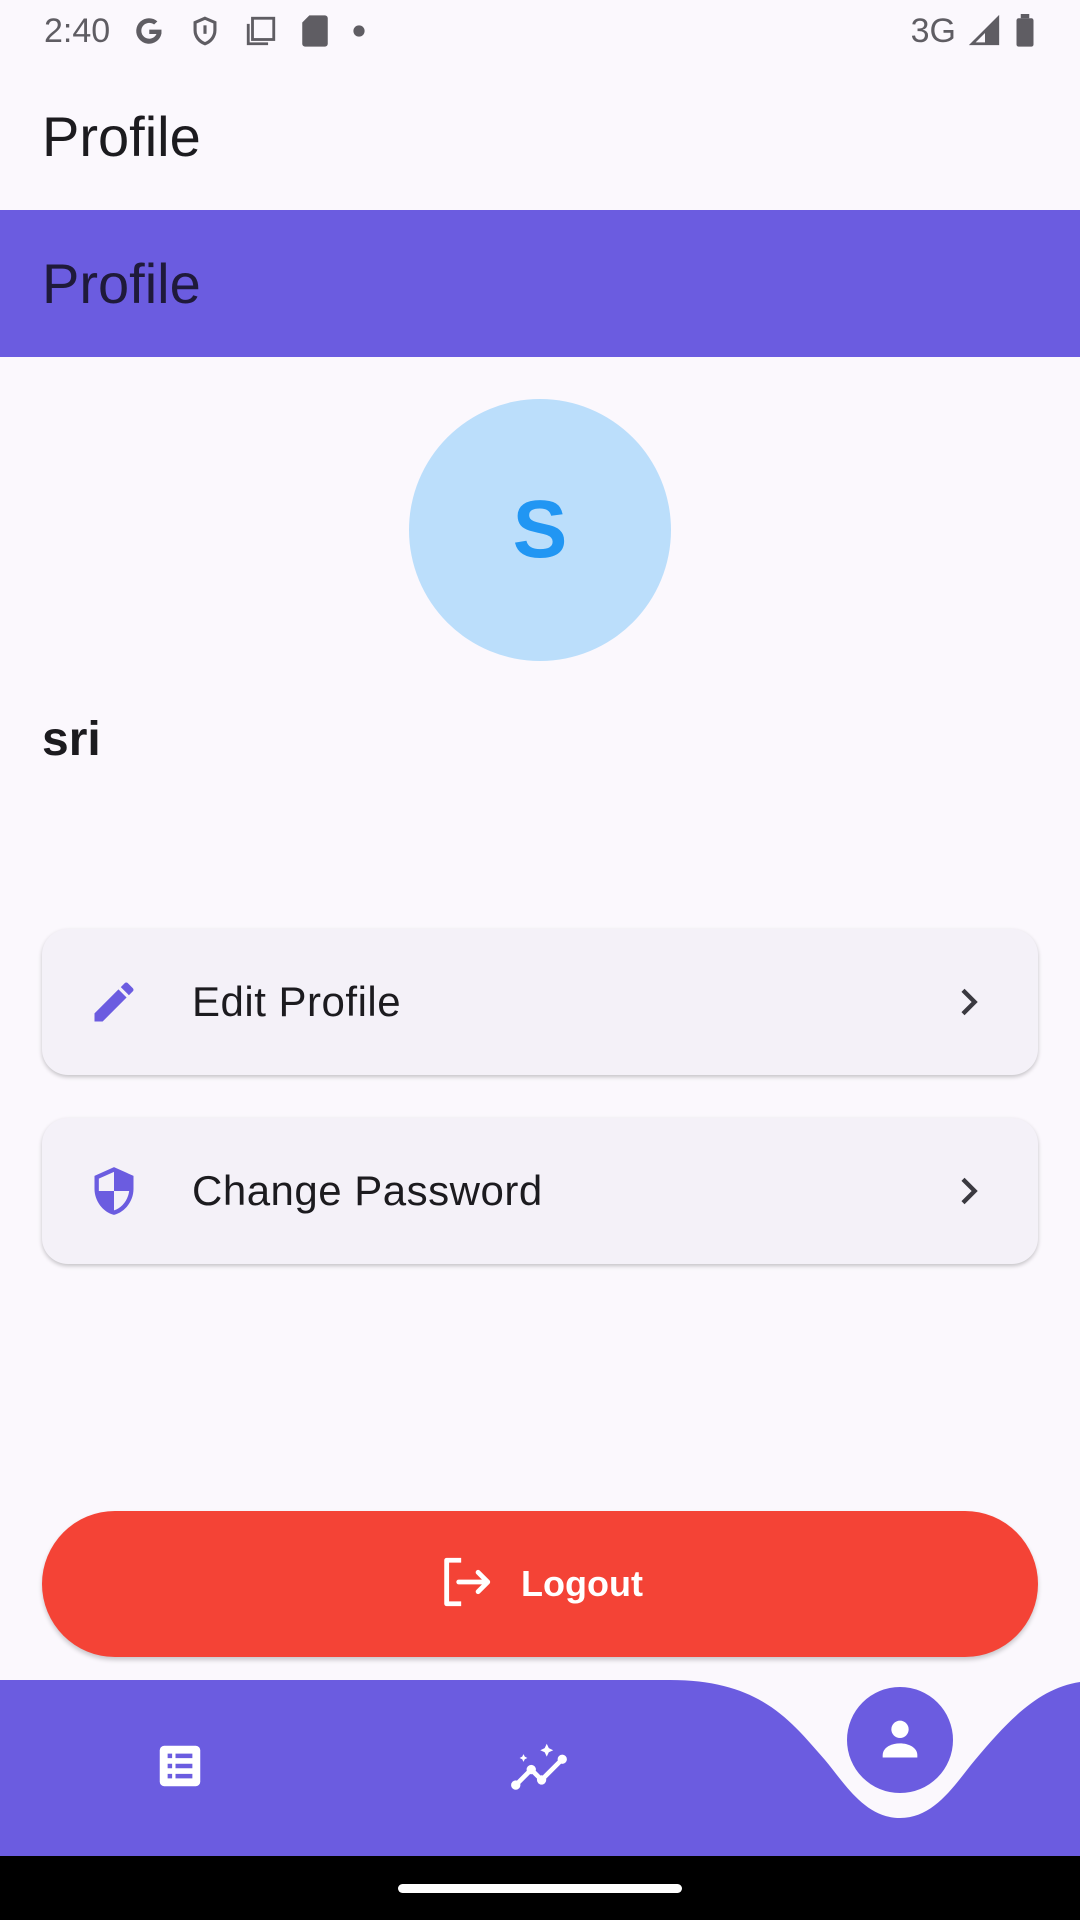  I want to click on status-time: 2:40, so click(77, 30).